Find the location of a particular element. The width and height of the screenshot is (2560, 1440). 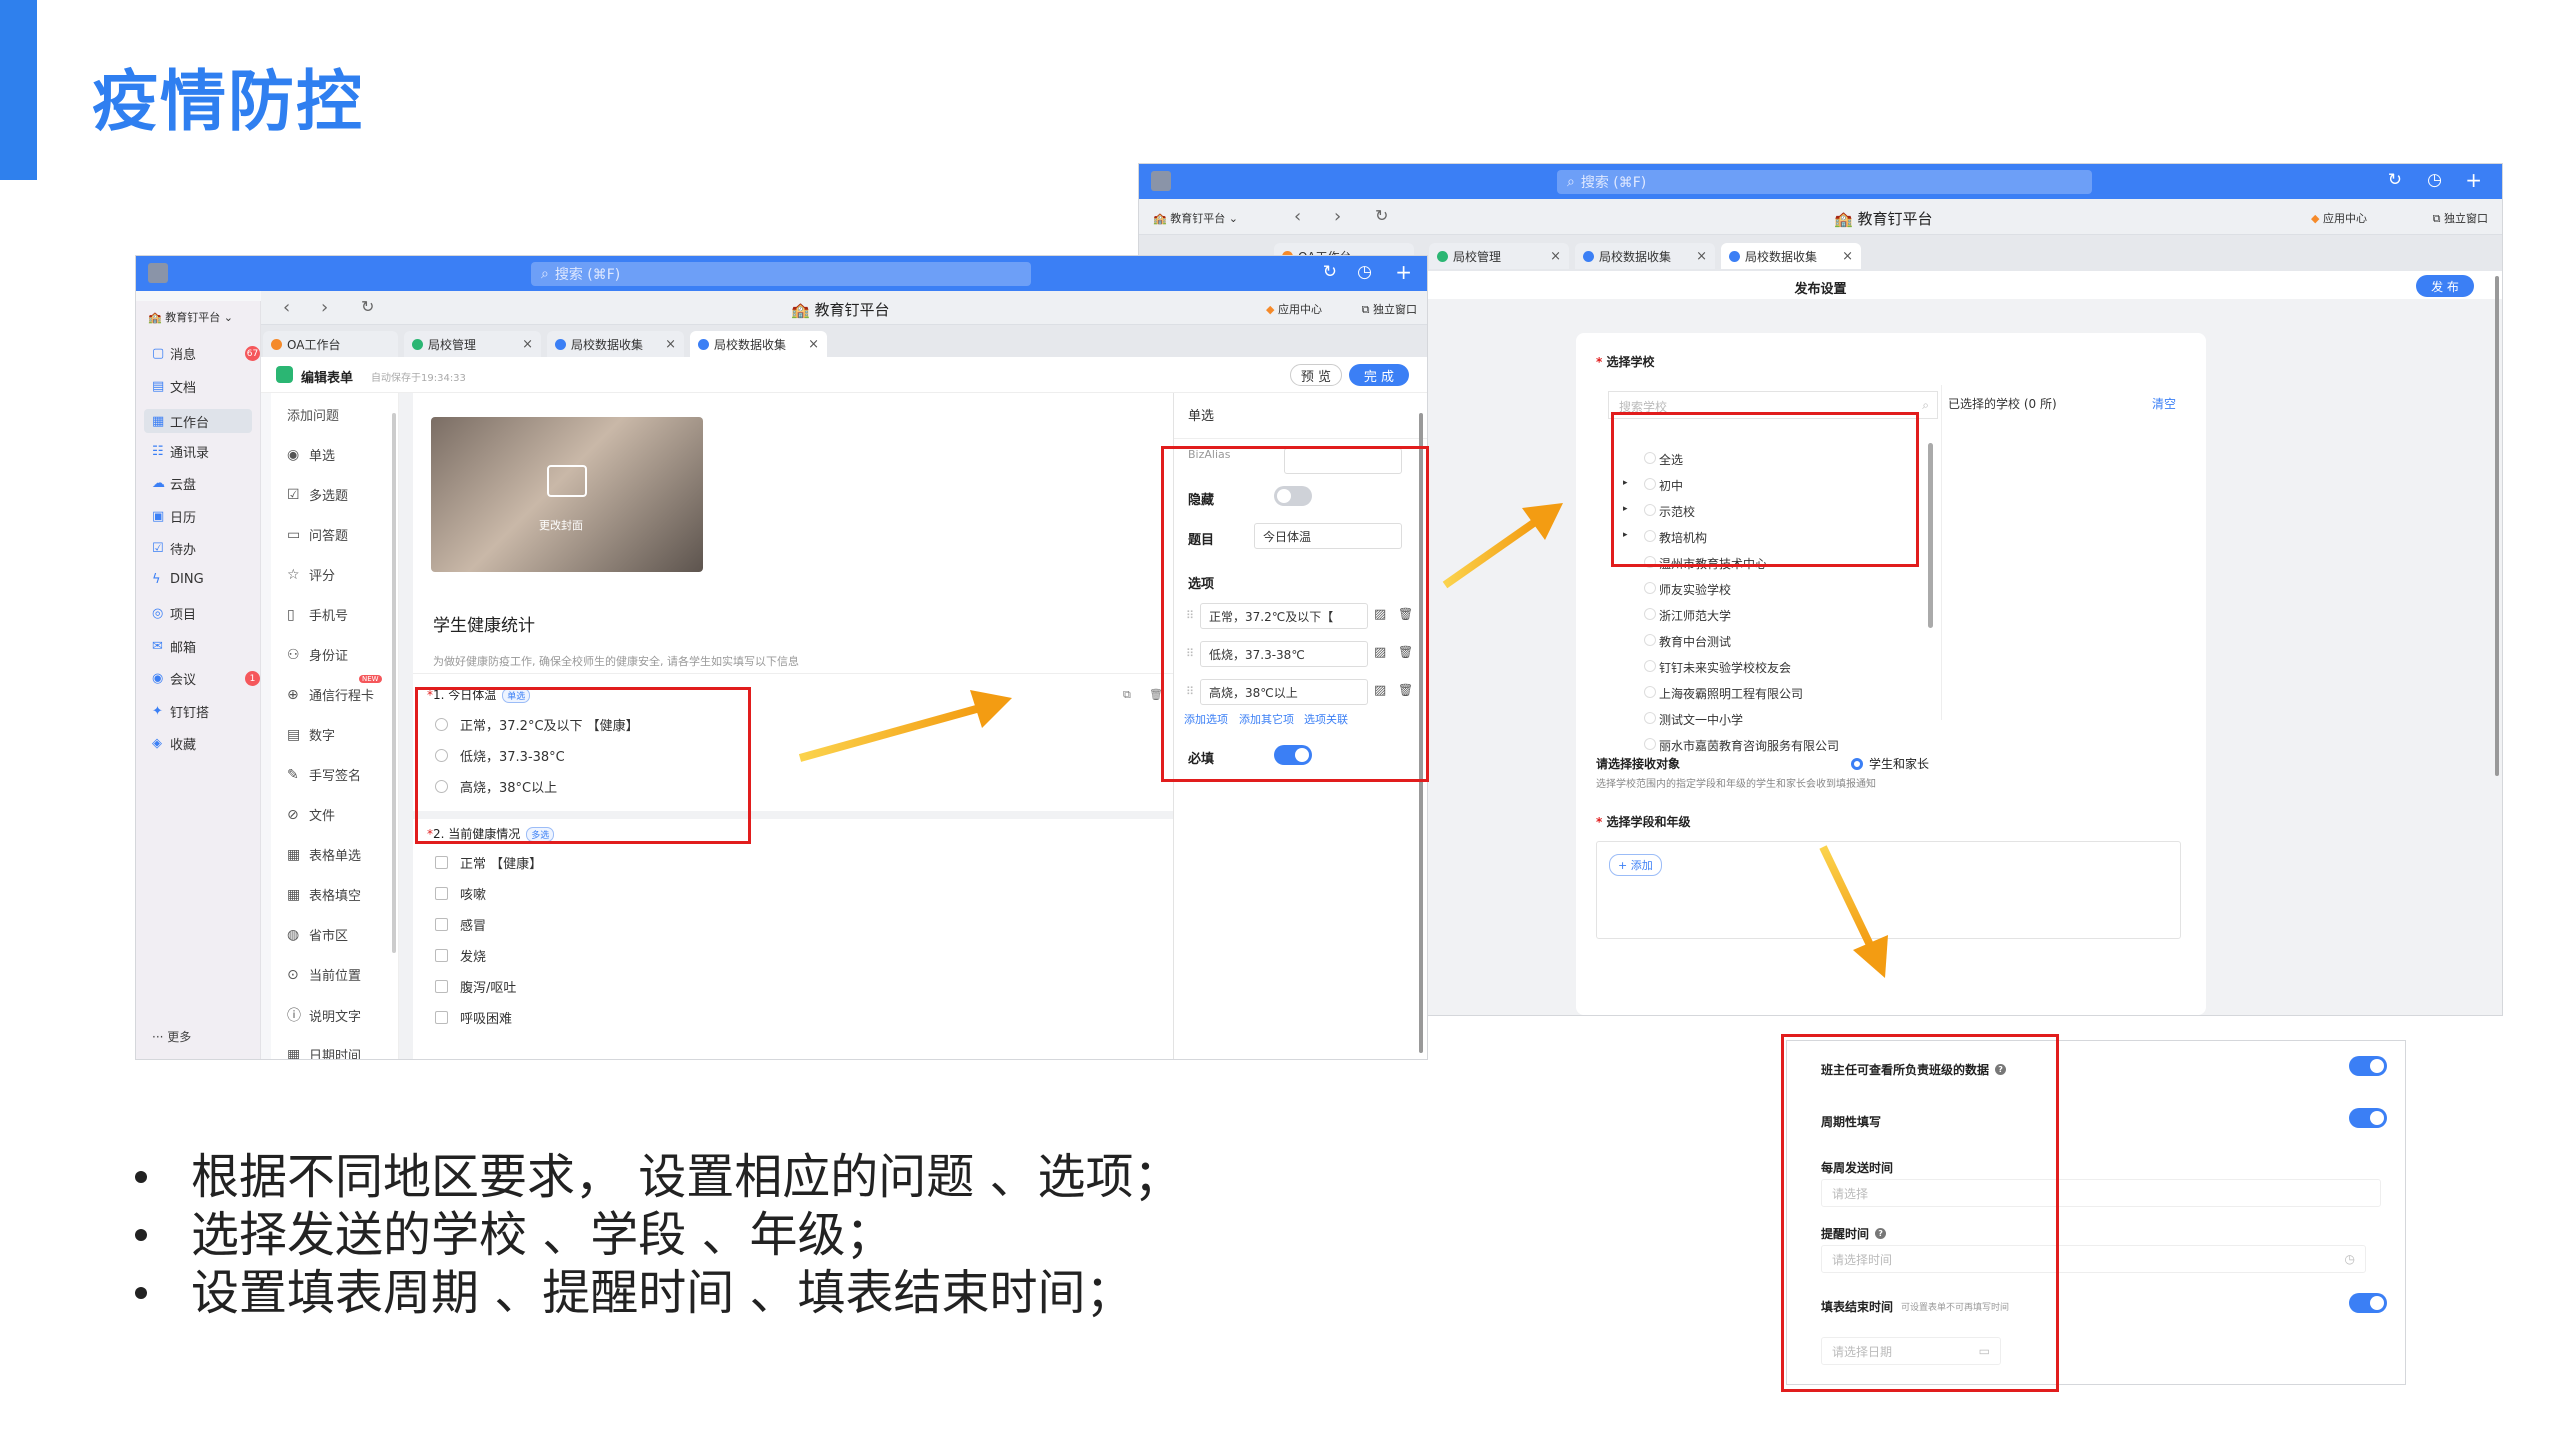

bullet-item: 设置填表周期 、提醒时间 、填表结束时间； is located at coordinates (658, 1293).